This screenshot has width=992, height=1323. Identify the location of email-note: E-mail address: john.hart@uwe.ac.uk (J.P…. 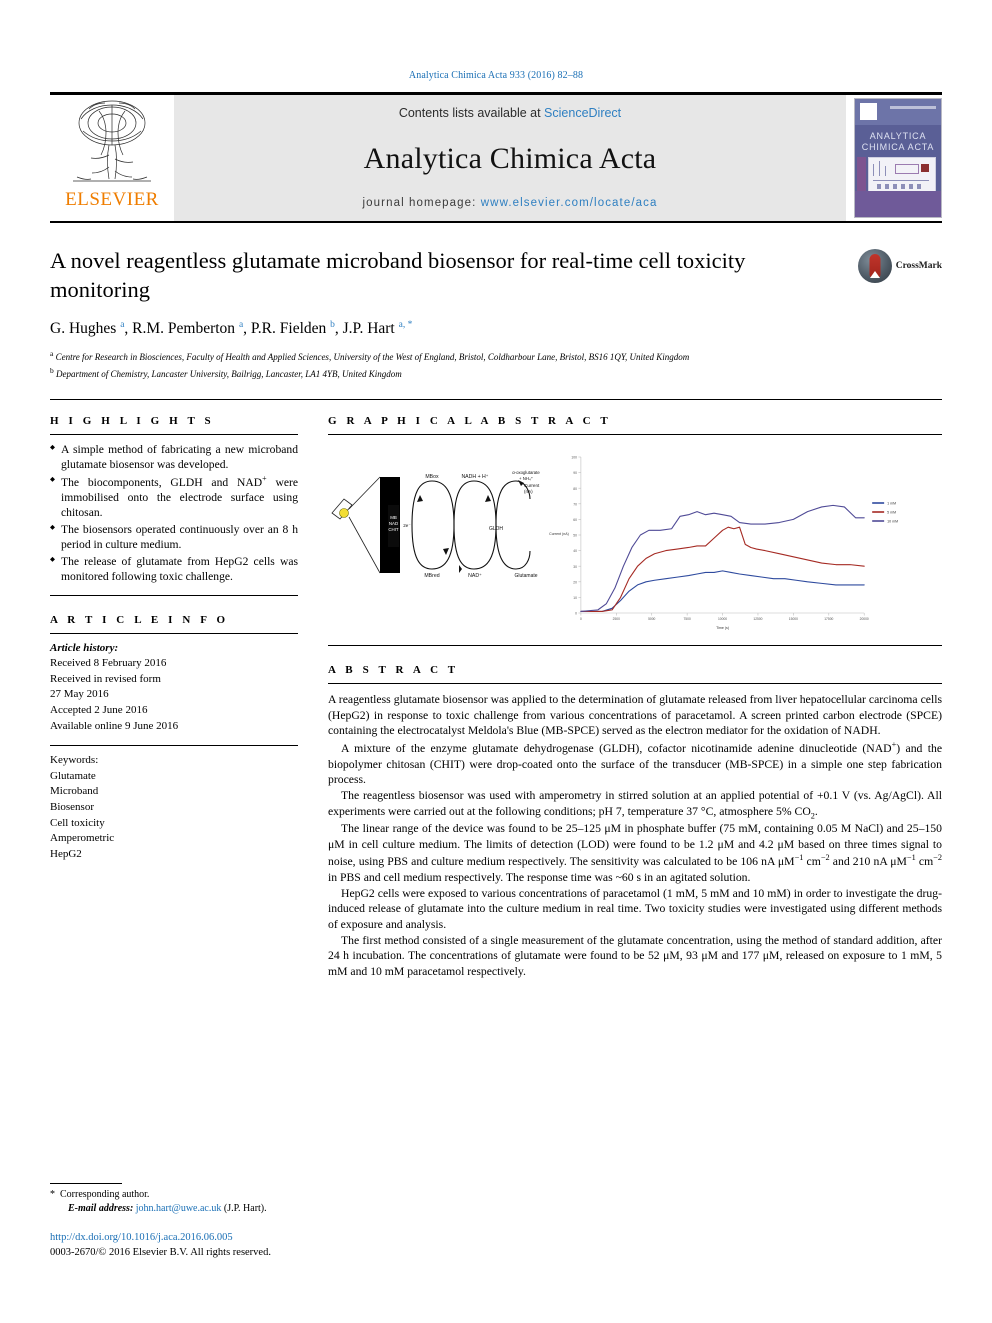
(260, 1209).